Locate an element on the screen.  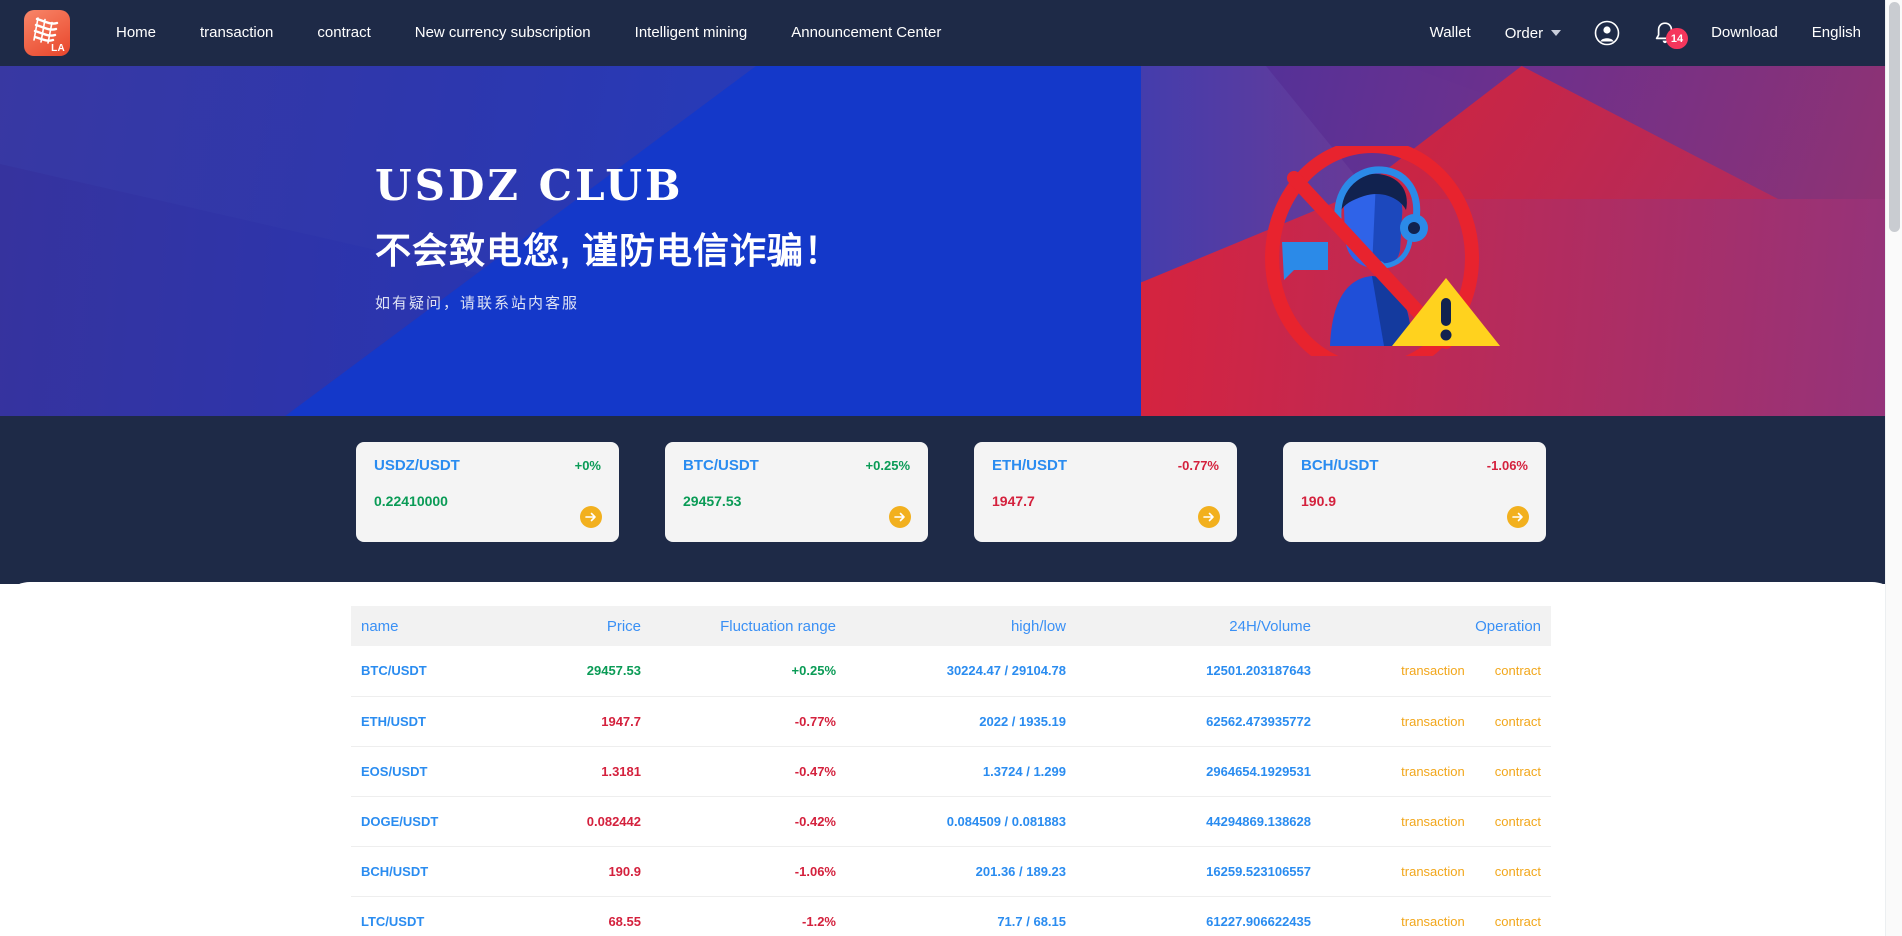
cell-fluctuation: +0.25% is located at coordinates (748, 671).